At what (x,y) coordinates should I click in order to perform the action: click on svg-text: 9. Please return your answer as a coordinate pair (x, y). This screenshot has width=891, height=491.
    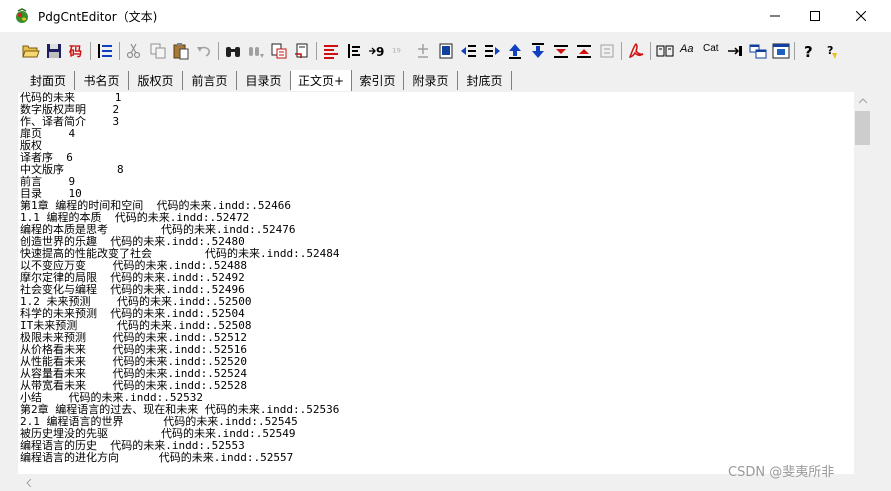
    Looking at the image, I should click on (380, 52).